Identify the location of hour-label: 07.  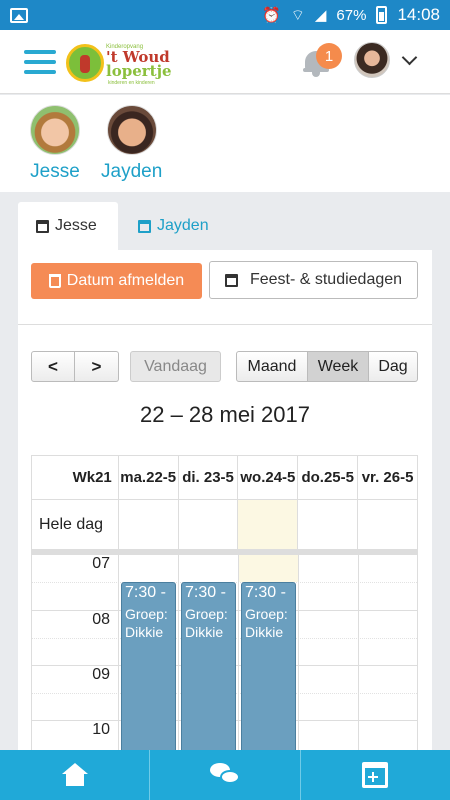
(101, 563).